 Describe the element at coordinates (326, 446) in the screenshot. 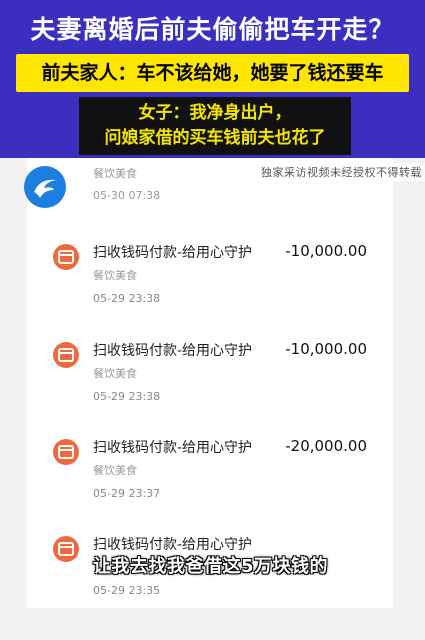

I see `transaction-amount: -20,000.00` at that location.